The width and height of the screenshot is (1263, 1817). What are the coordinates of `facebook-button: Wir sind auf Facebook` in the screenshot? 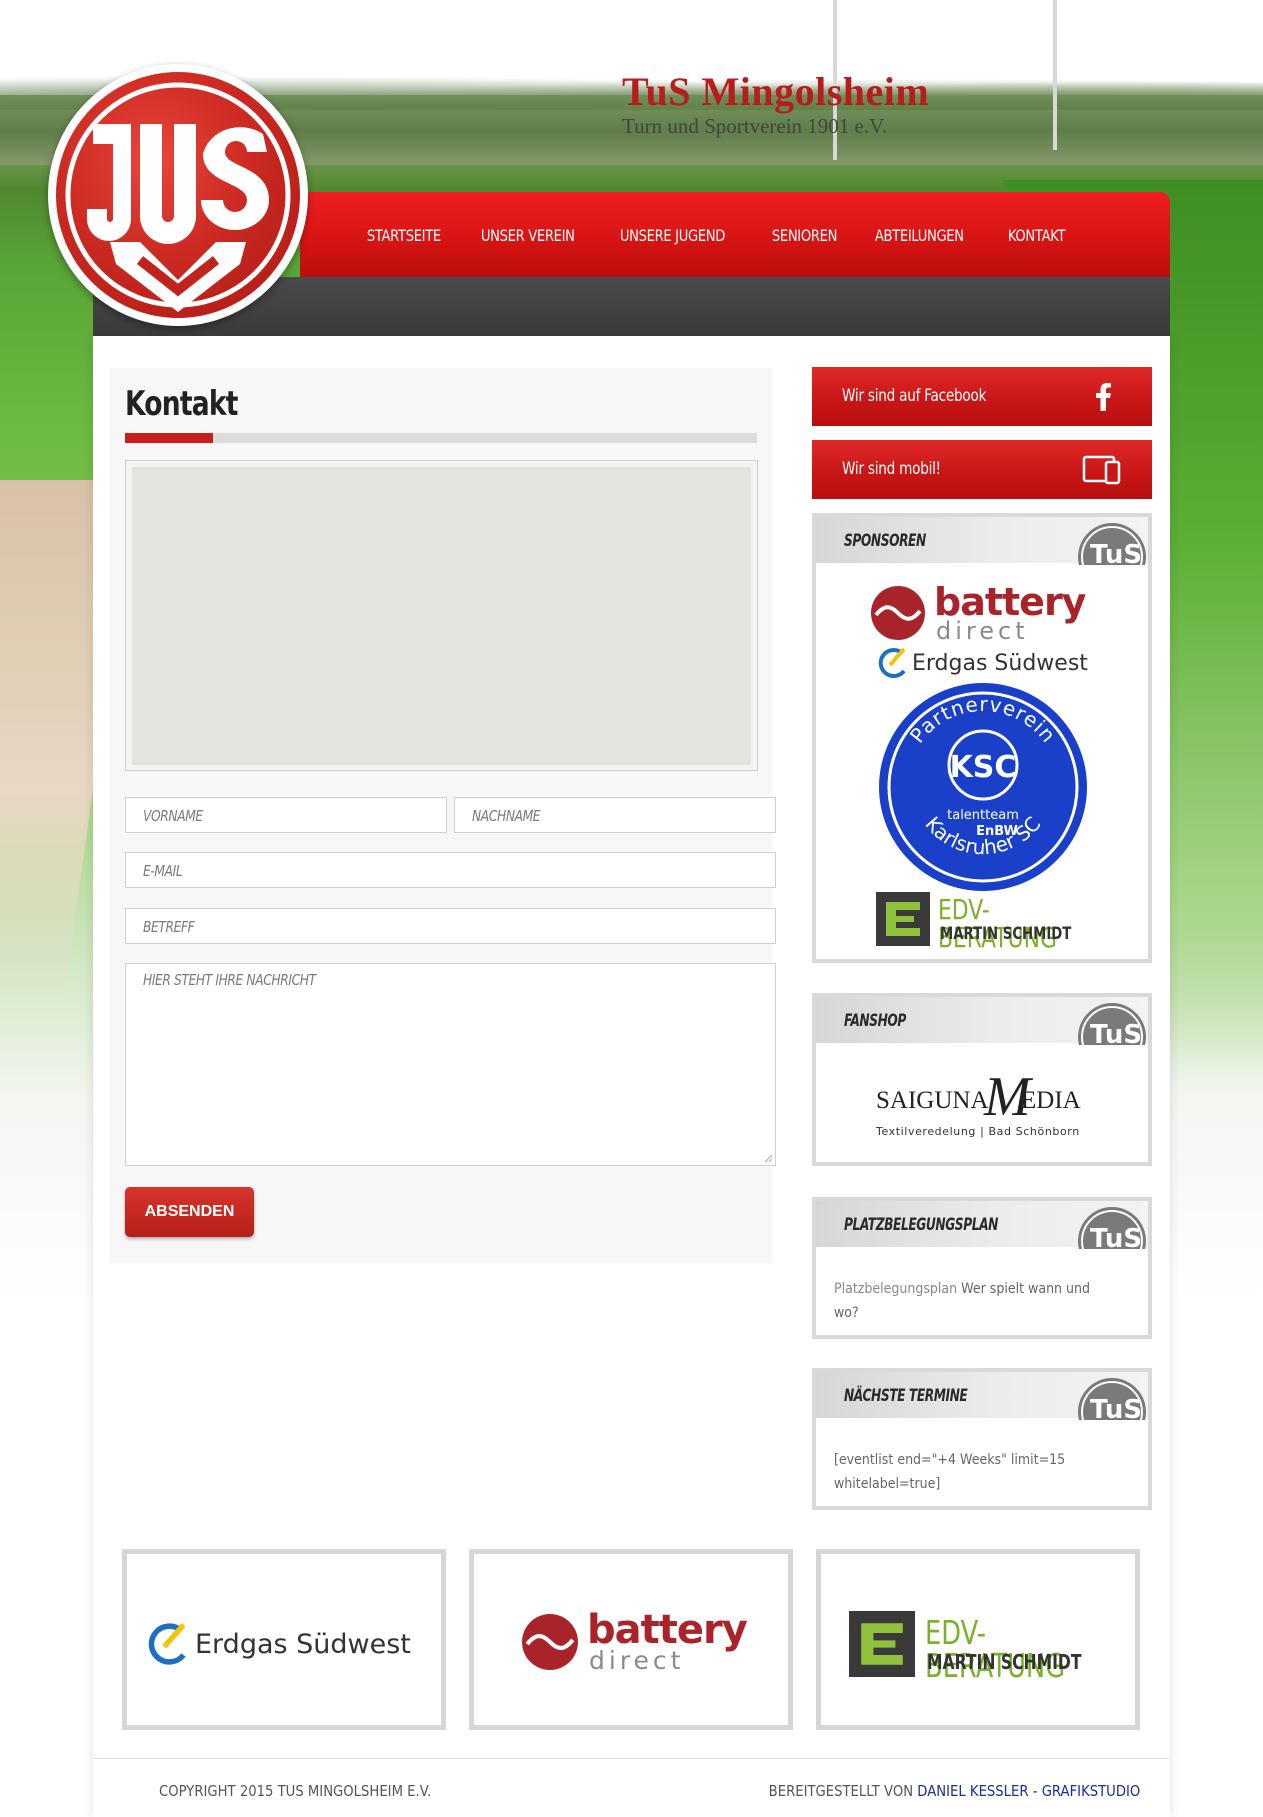 It's located at (982, 396).